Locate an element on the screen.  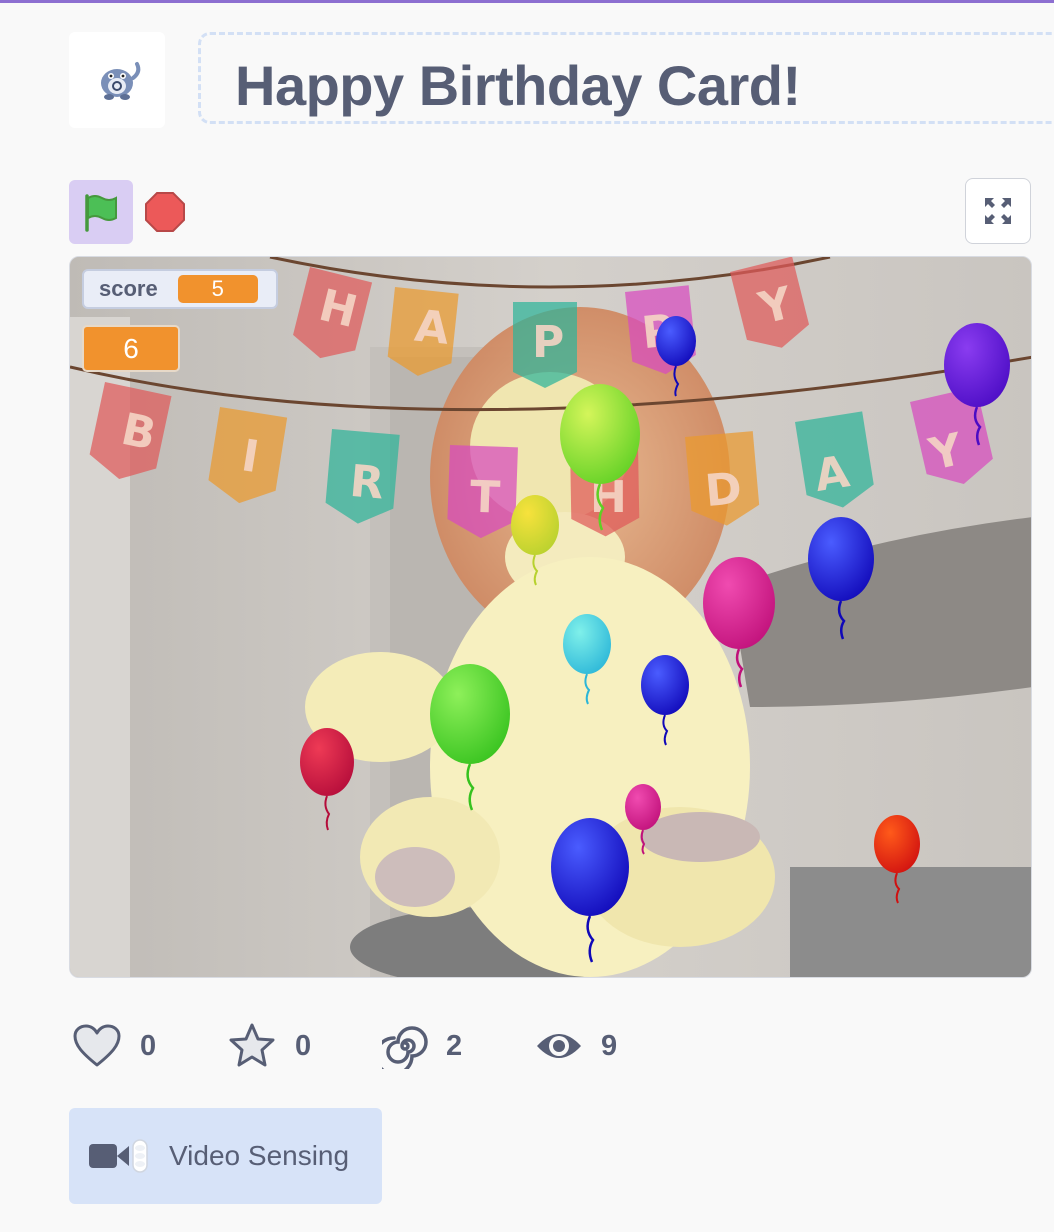
remixes-stat: 2 is located at coordinates (422, 1046).